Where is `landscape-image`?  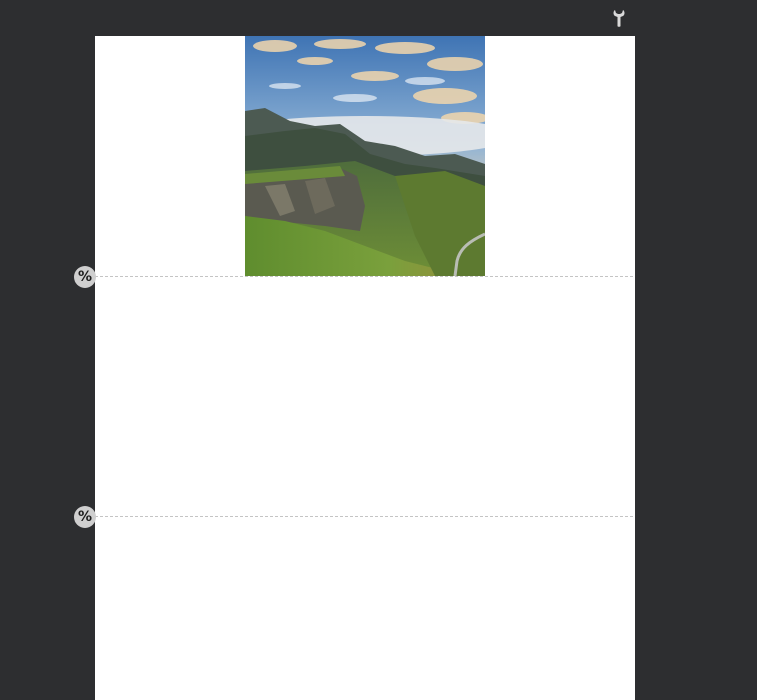 landscape-image is located at coordinates (365, 156).